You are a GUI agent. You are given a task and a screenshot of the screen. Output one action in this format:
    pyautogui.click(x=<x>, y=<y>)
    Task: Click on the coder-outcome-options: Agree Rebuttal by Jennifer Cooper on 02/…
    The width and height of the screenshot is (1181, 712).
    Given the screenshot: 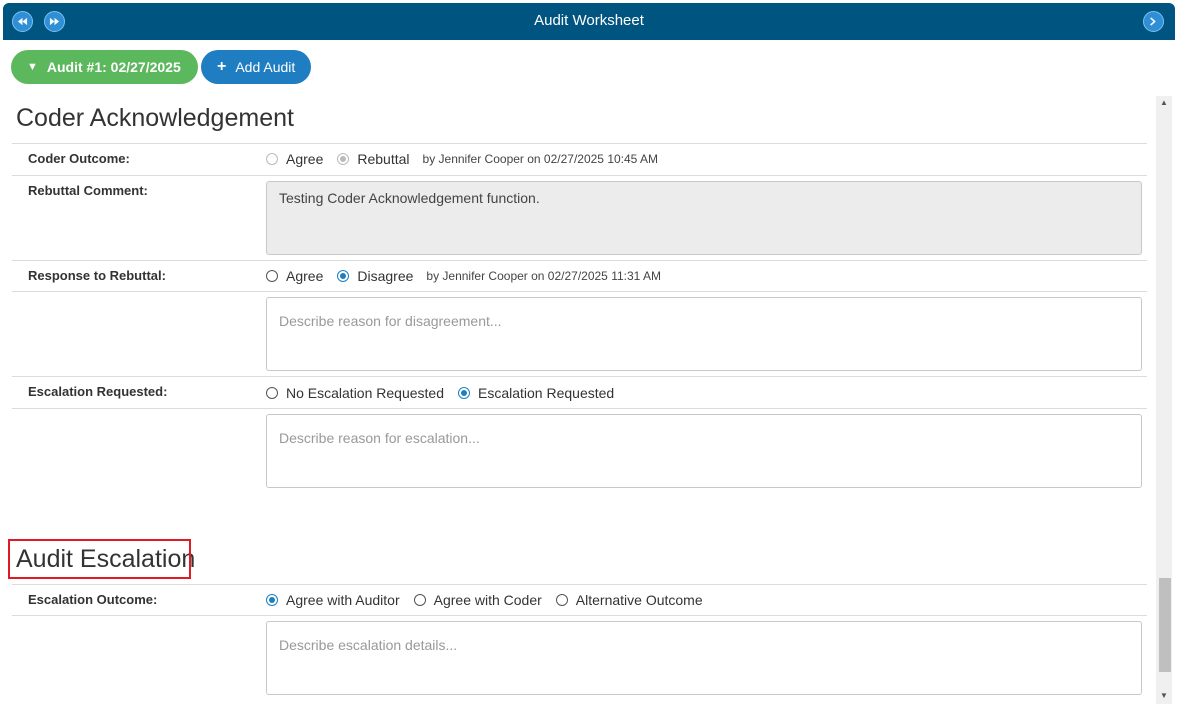 What is the action you would take?
    pyautogui.click(x=462, y=159)
    